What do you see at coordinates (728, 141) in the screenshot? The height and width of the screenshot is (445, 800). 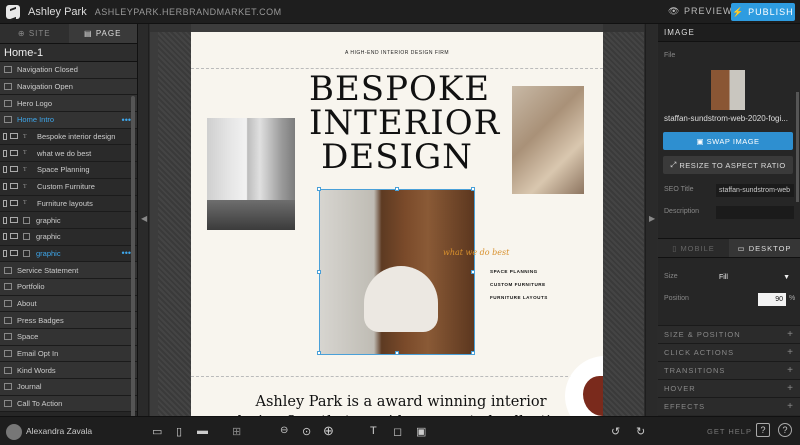 I see `swap-image-button: ▣ SWAP IMAGE` at bounding box center [728, 141].